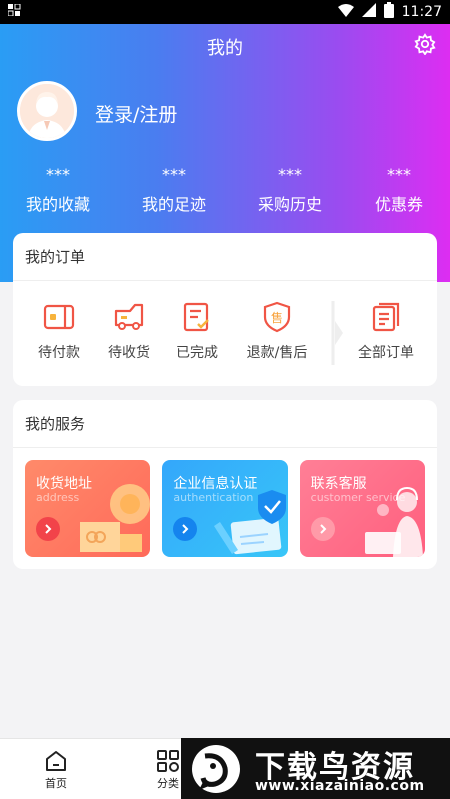 This screenshot has height=799, width=450. I want to click on order-pending-payment: 待付款, so click(59, 331).